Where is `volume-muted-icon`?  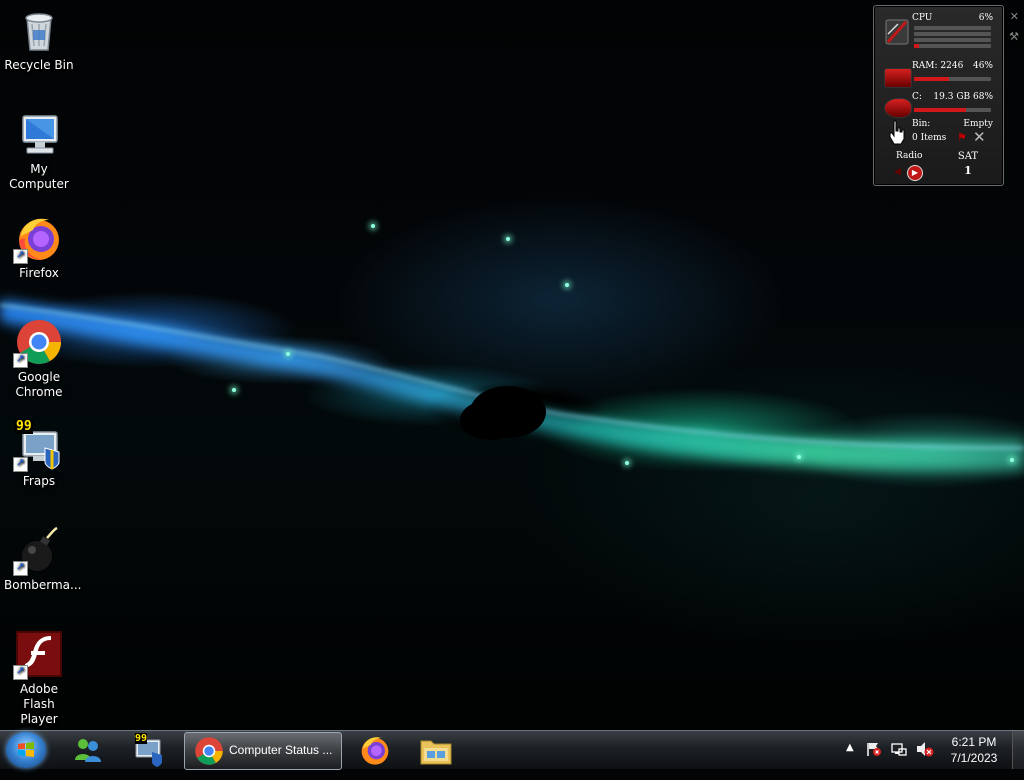
volume-muted-icon is located at coordinates (925, 749).